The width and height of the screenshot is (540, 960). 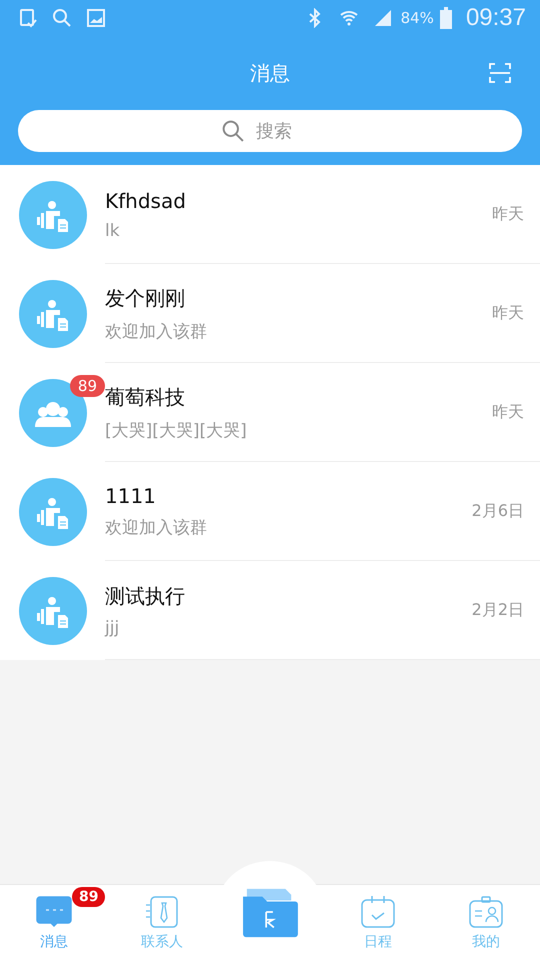 I want to click on calendar-icon, so click(x=378, y=912).